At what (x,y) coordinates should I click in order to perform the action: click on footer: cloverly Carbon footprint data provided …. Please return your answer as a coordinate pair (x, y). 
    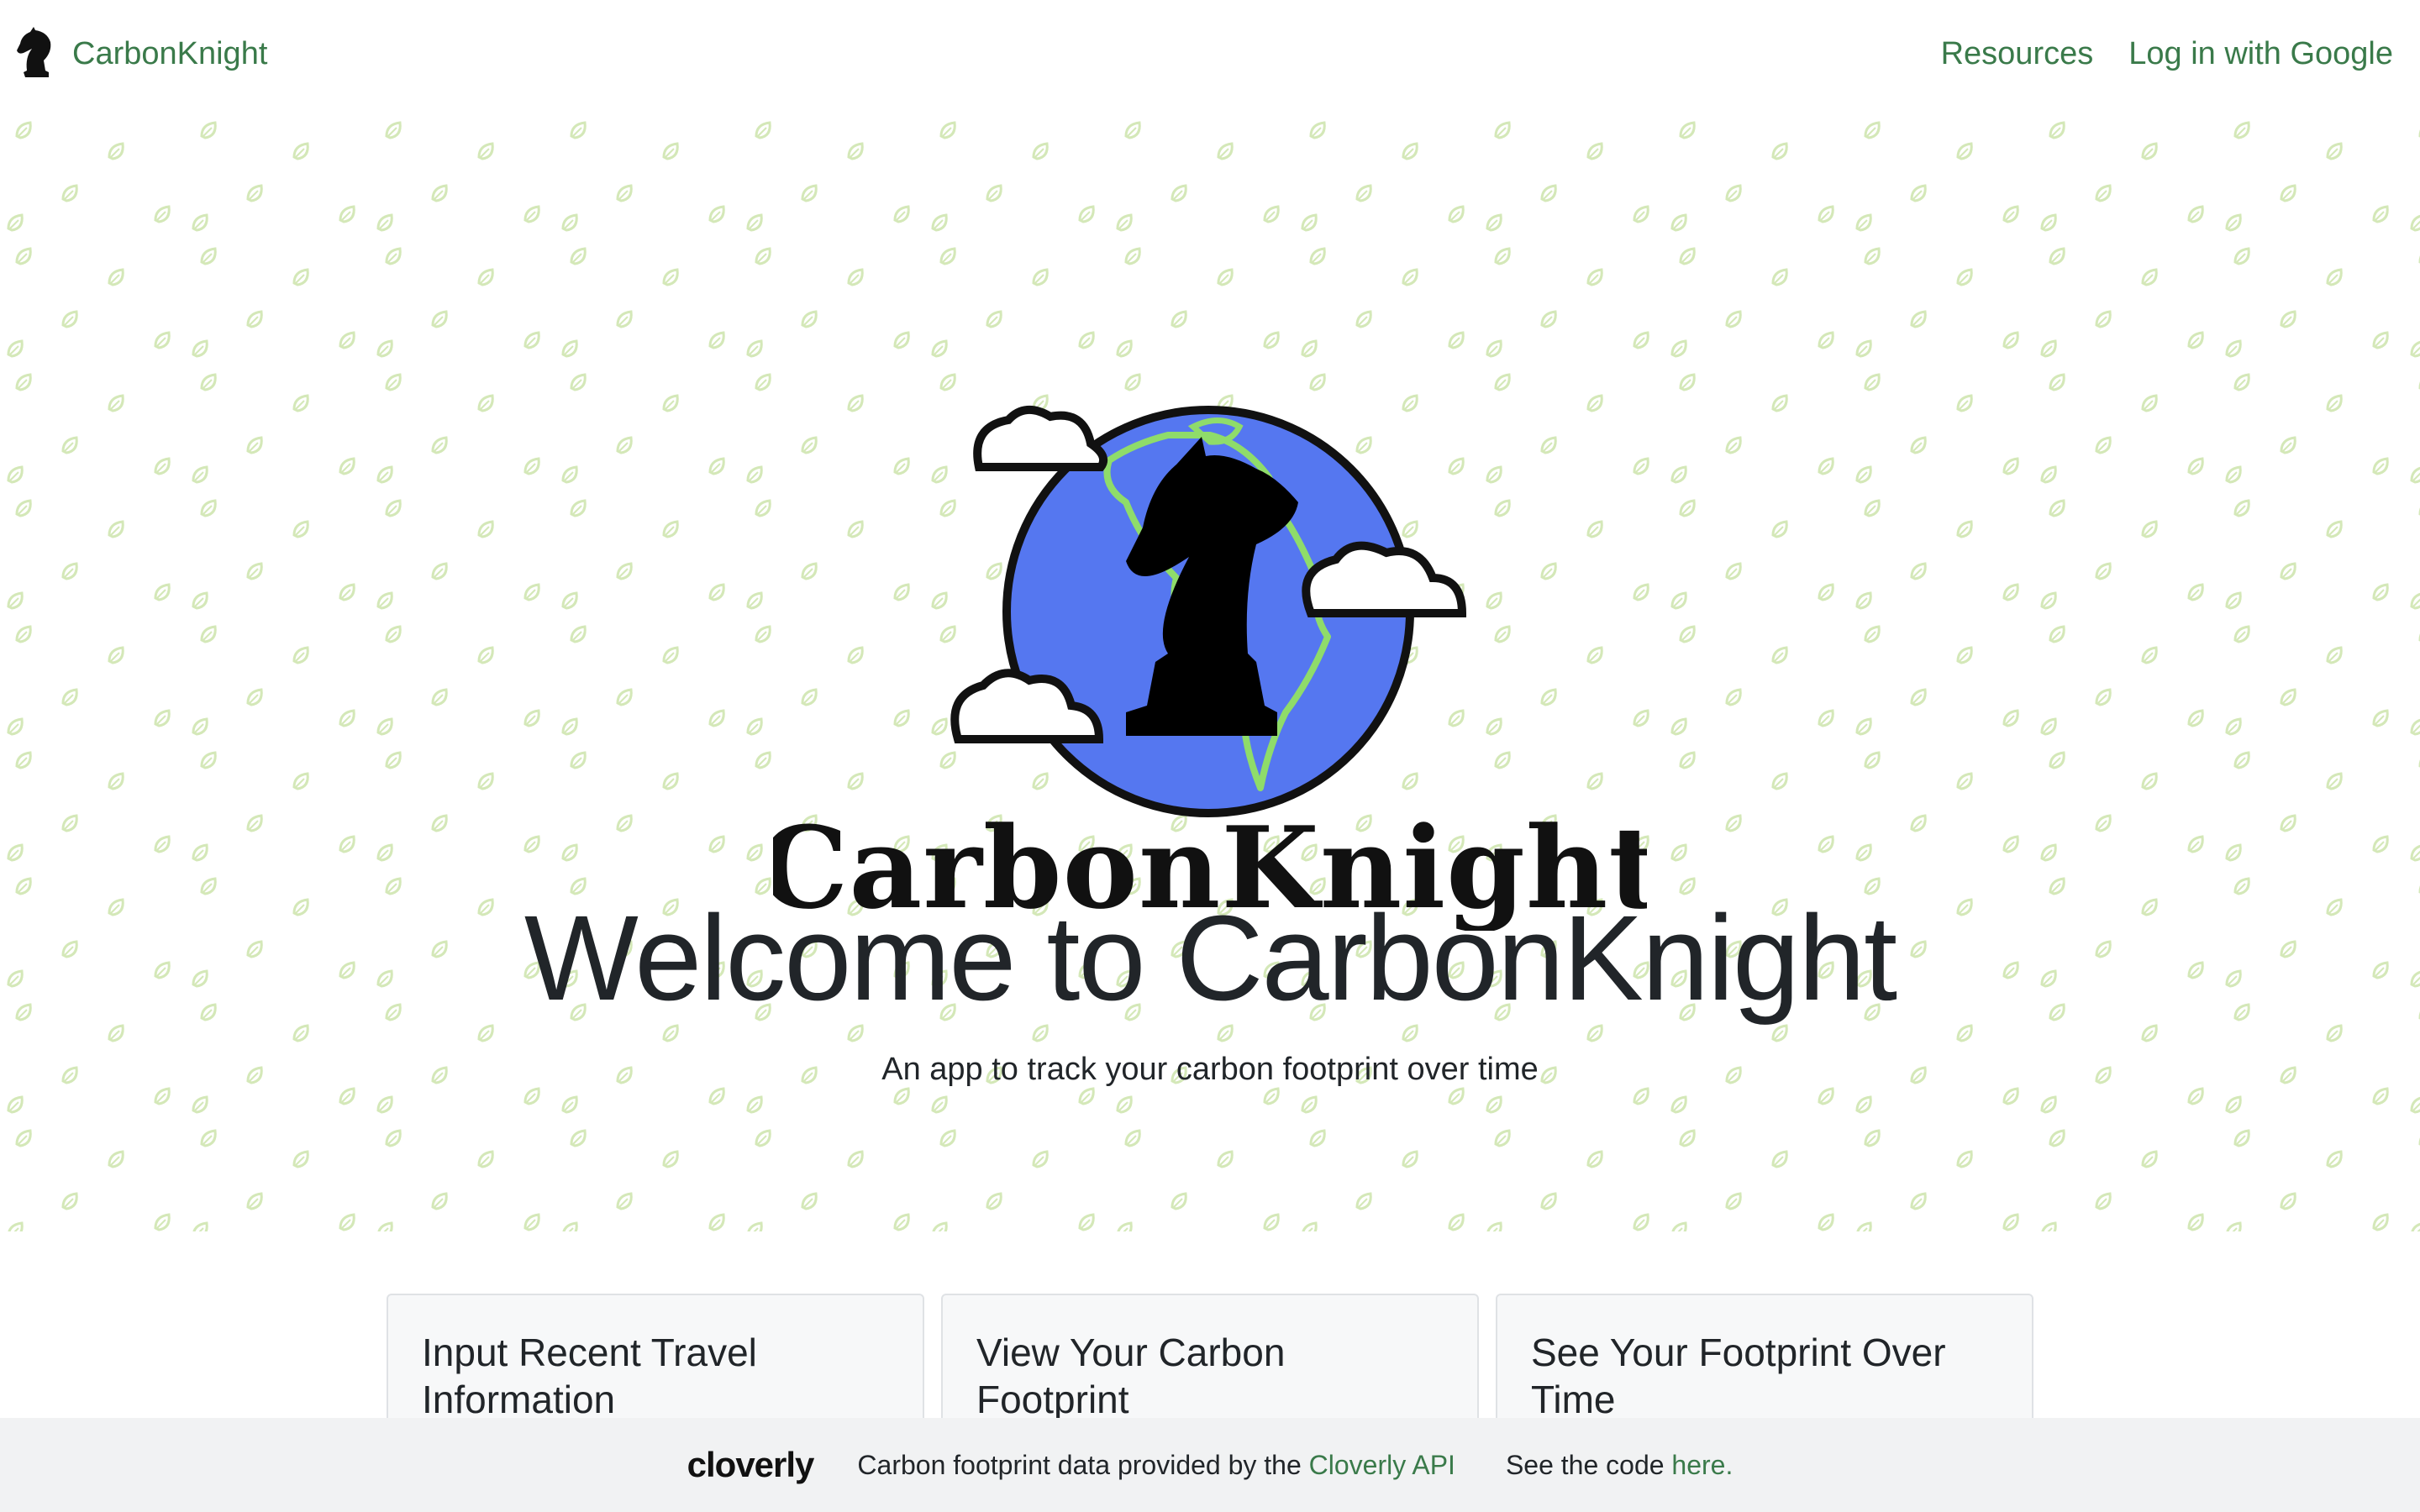
    Looking at the image, I should click on (1210, 1465).